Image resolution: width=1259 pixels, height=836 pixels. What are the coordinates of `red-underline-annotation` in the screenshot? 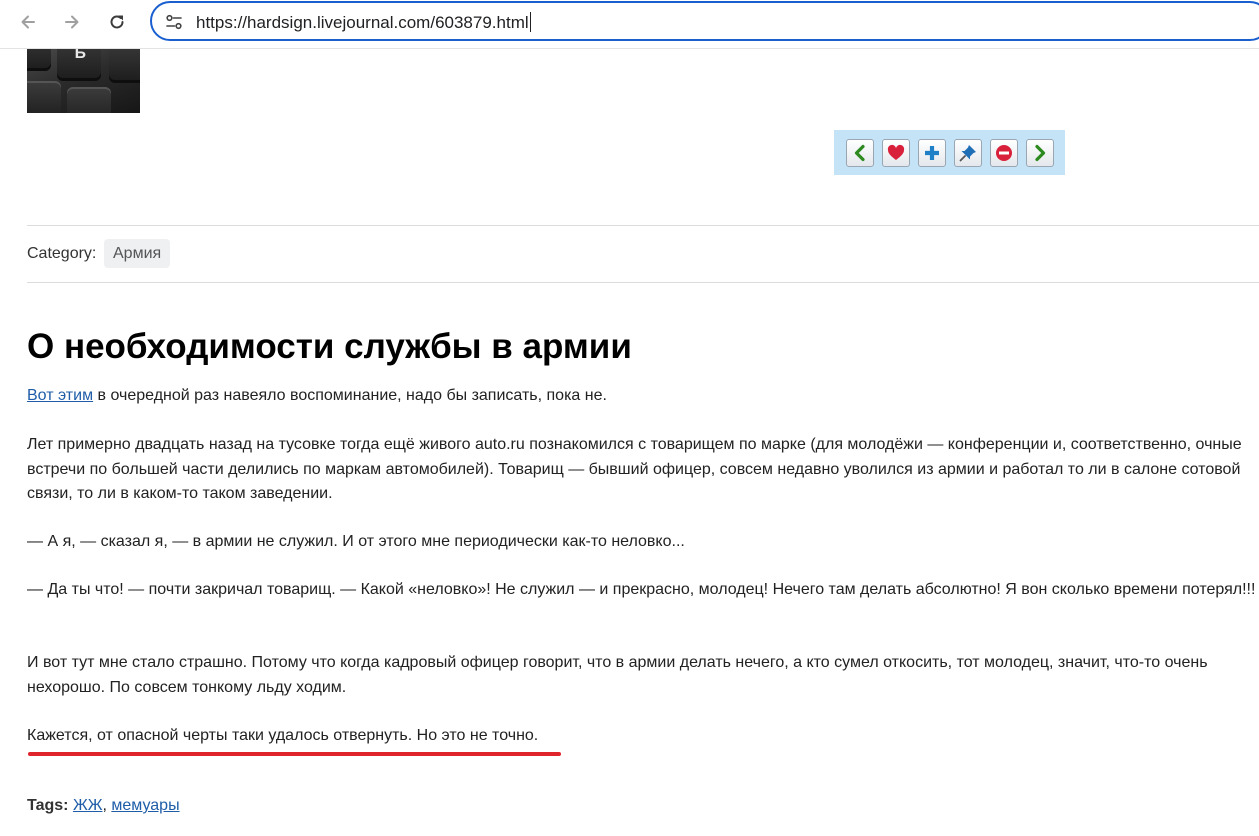 It's located at (294, 754).